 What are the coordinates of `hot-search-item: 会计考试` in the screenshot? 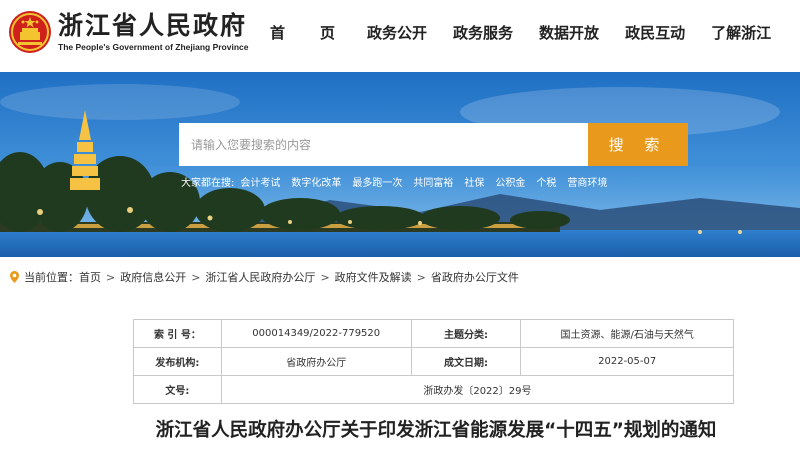 It's located at (260, 181).